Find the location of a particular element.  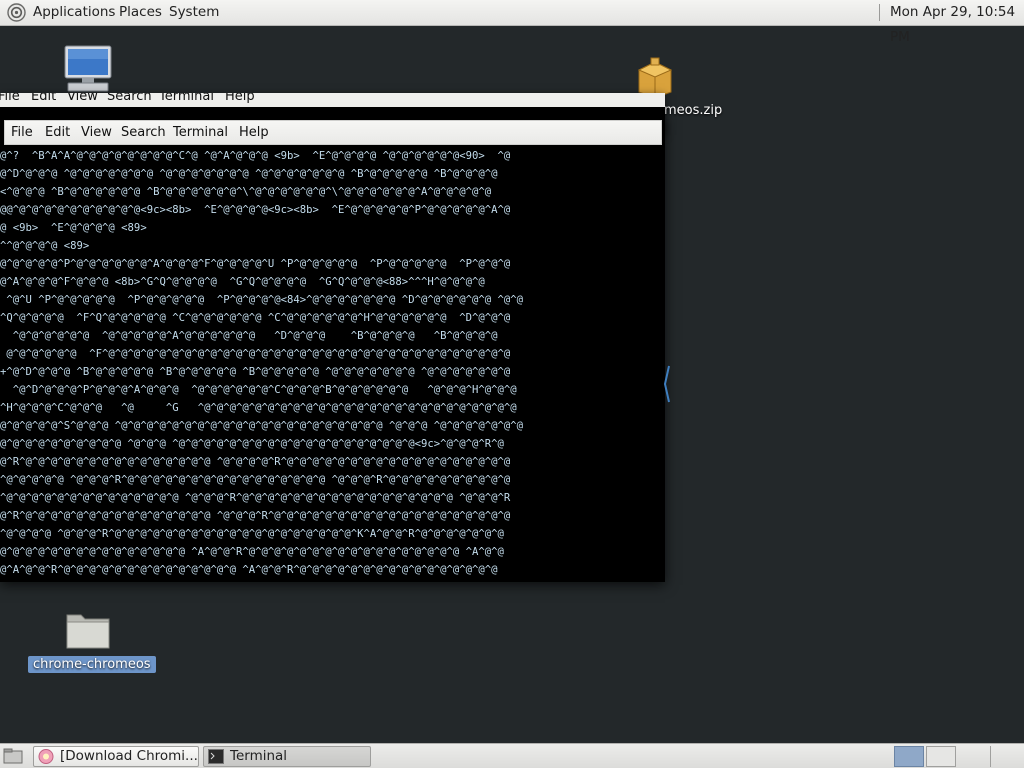

zip-file-label: meos.zip is located at coordinates (693, 110).